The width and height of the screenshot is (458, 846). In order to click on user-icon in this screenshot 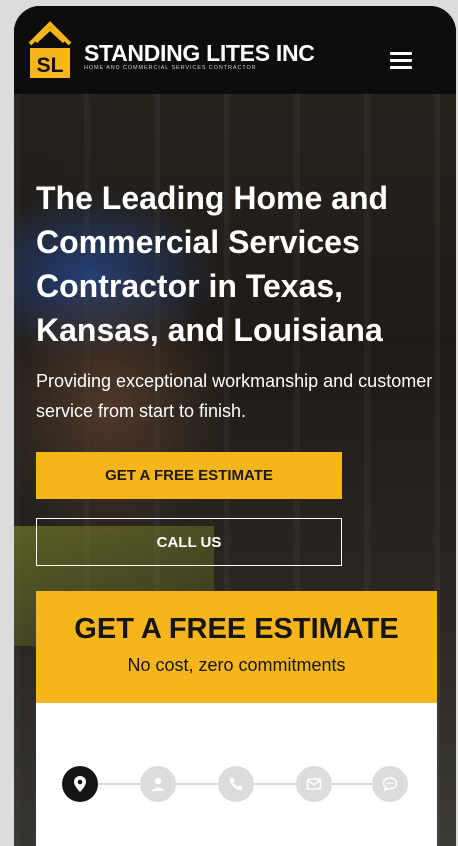, I will do `click(158, 784)`.